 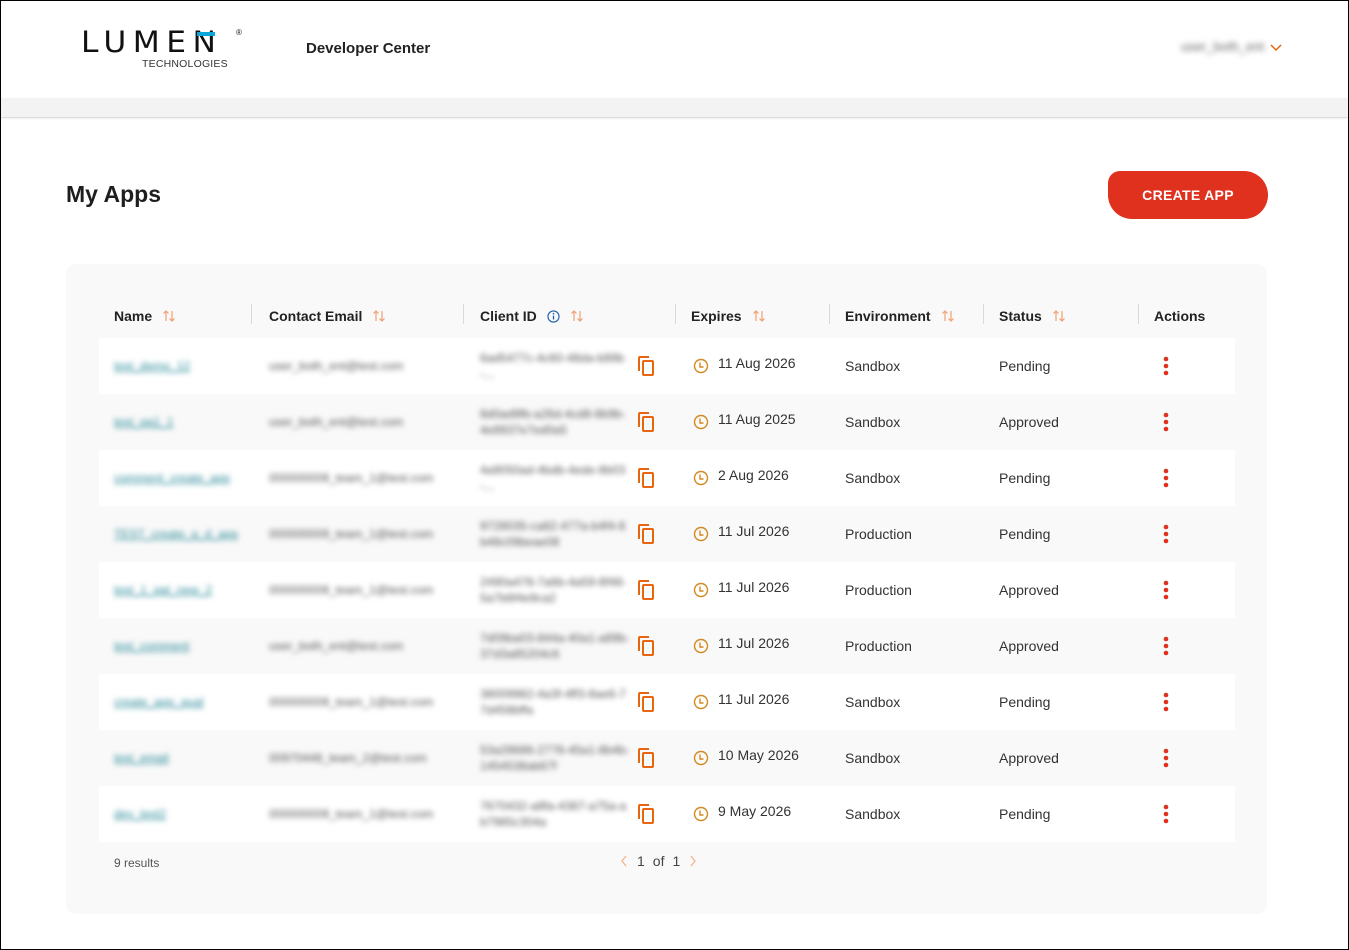 I want to click on chevron-down-icon, so click(x=1276, y=47).